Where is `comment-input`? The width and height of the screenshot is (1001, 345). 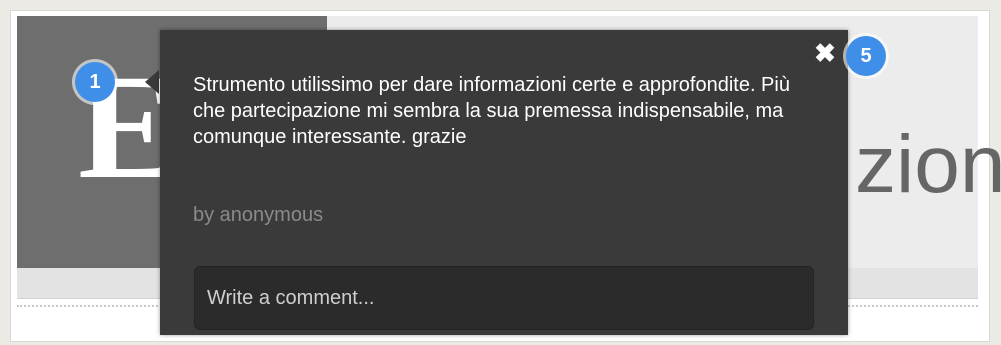 comment-input is located at coordinates (504, 298).